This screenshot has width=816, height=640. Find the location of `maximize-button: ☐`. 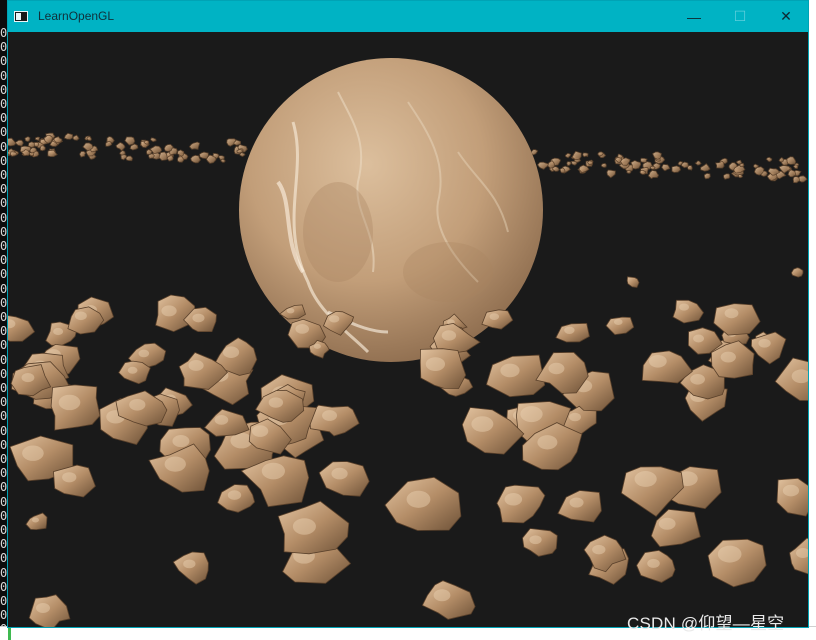

maximize-button: ☐ is located at coordinates (740, 16).